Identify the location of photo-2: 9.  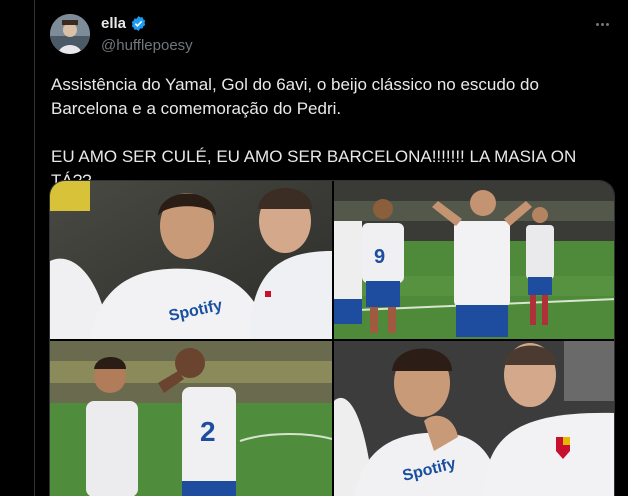
(474, 260).